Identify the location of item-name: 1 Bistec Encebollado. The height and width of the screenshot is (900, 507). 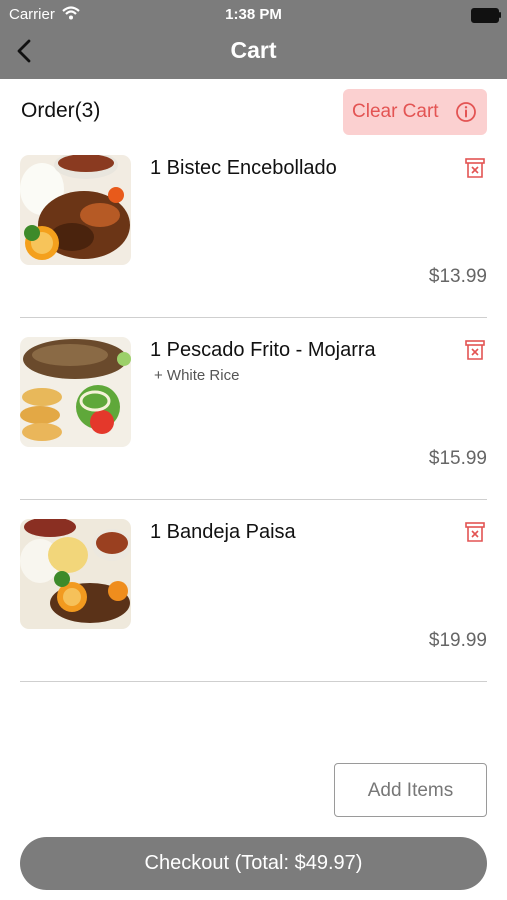
(243, 168).